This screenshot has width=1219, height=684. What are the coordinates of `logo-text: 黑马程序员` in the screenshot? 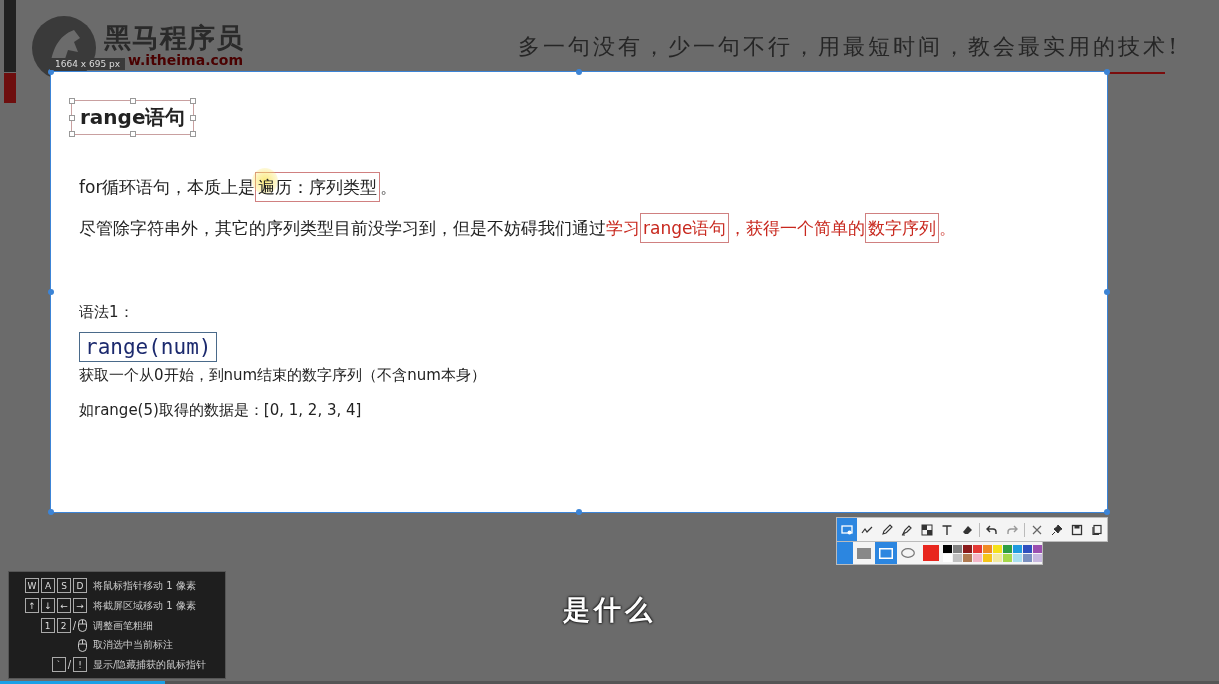 It's located at (174, 37).